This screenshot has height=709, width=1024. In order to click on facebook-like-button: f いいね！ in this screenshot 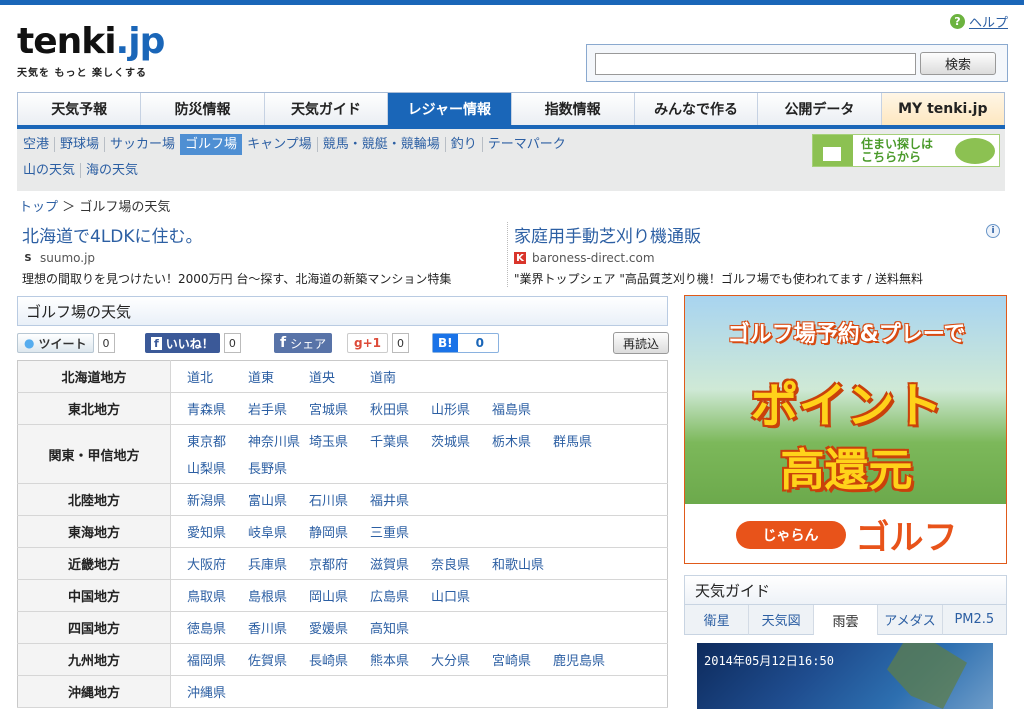, I will do `click(182, 343)`.